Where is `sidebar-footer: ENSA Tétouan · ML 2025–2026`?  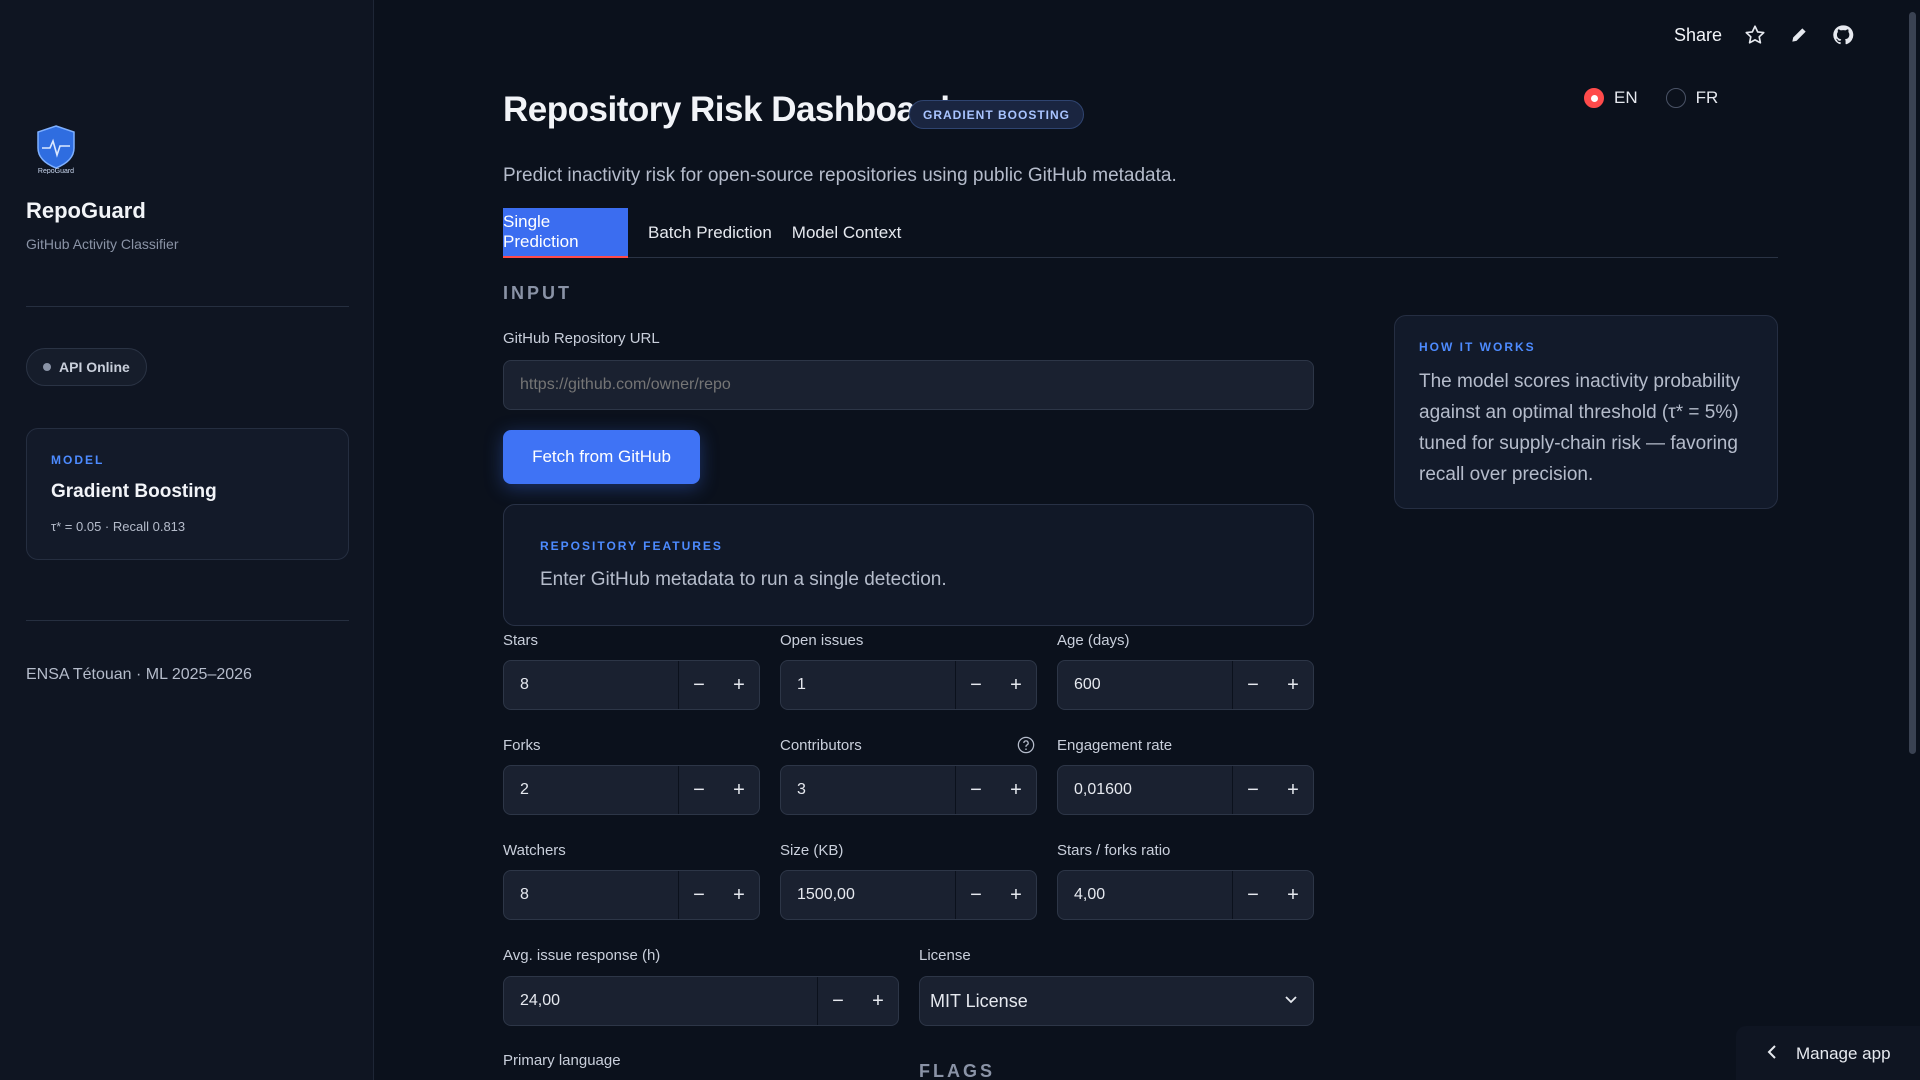
sidebar-footer: ENSA Tétouan · ML 2025–2026 is located at coordinates (139, 674).